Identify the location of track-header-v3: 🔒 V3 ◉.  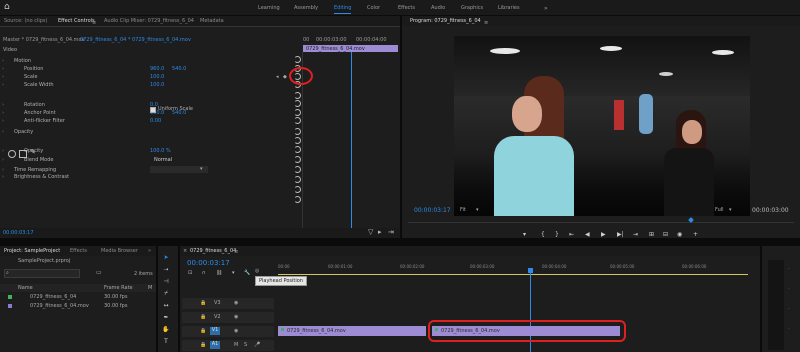
(228, 303).